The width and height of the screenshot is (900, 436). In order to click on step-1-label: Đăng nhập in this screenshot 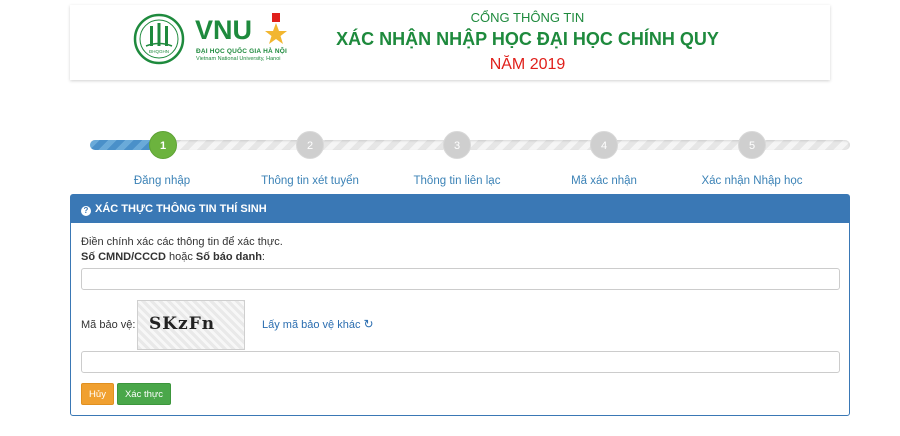, I will do `click(162, 181)`.